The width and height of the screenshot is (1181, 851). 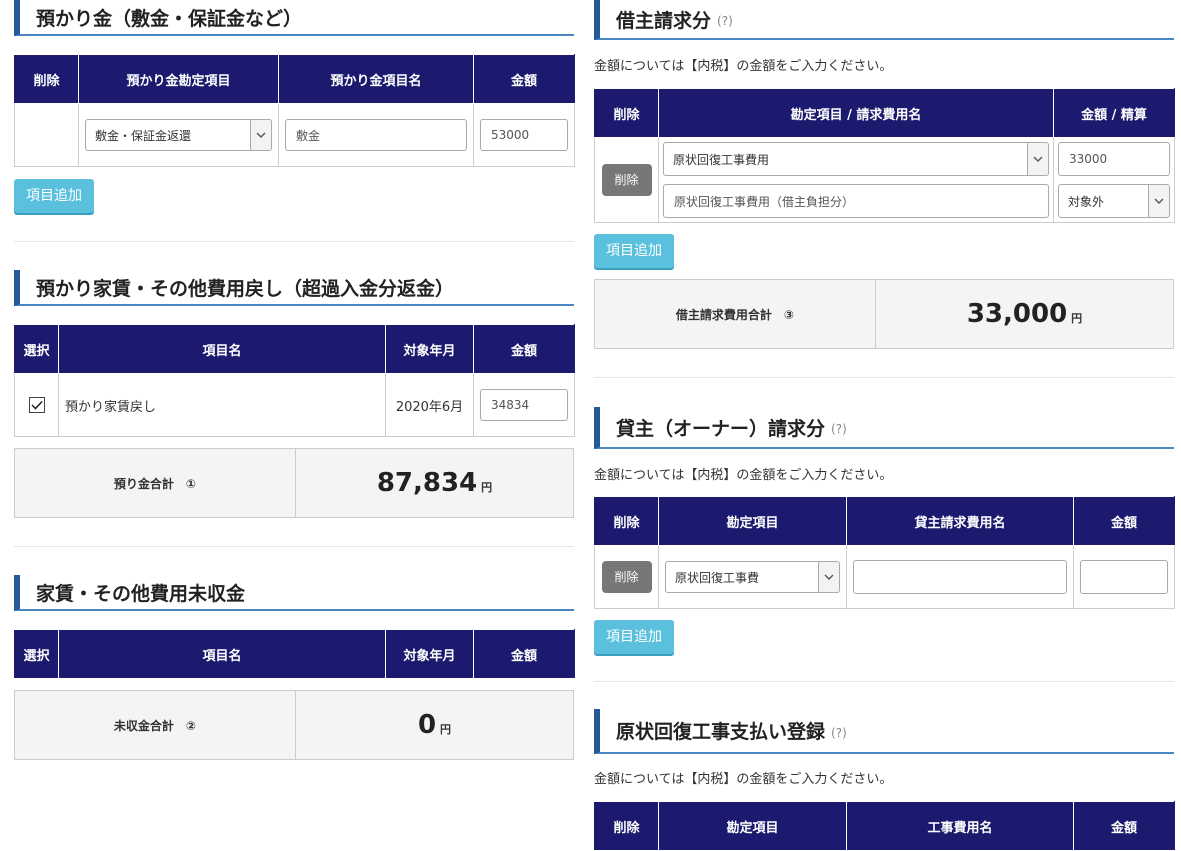 I want to click on rent-refund-table: 選択 項目名 対象年月 金額 預かり家賃戻し 2020年6月 34834, so click(x=294, y=380).